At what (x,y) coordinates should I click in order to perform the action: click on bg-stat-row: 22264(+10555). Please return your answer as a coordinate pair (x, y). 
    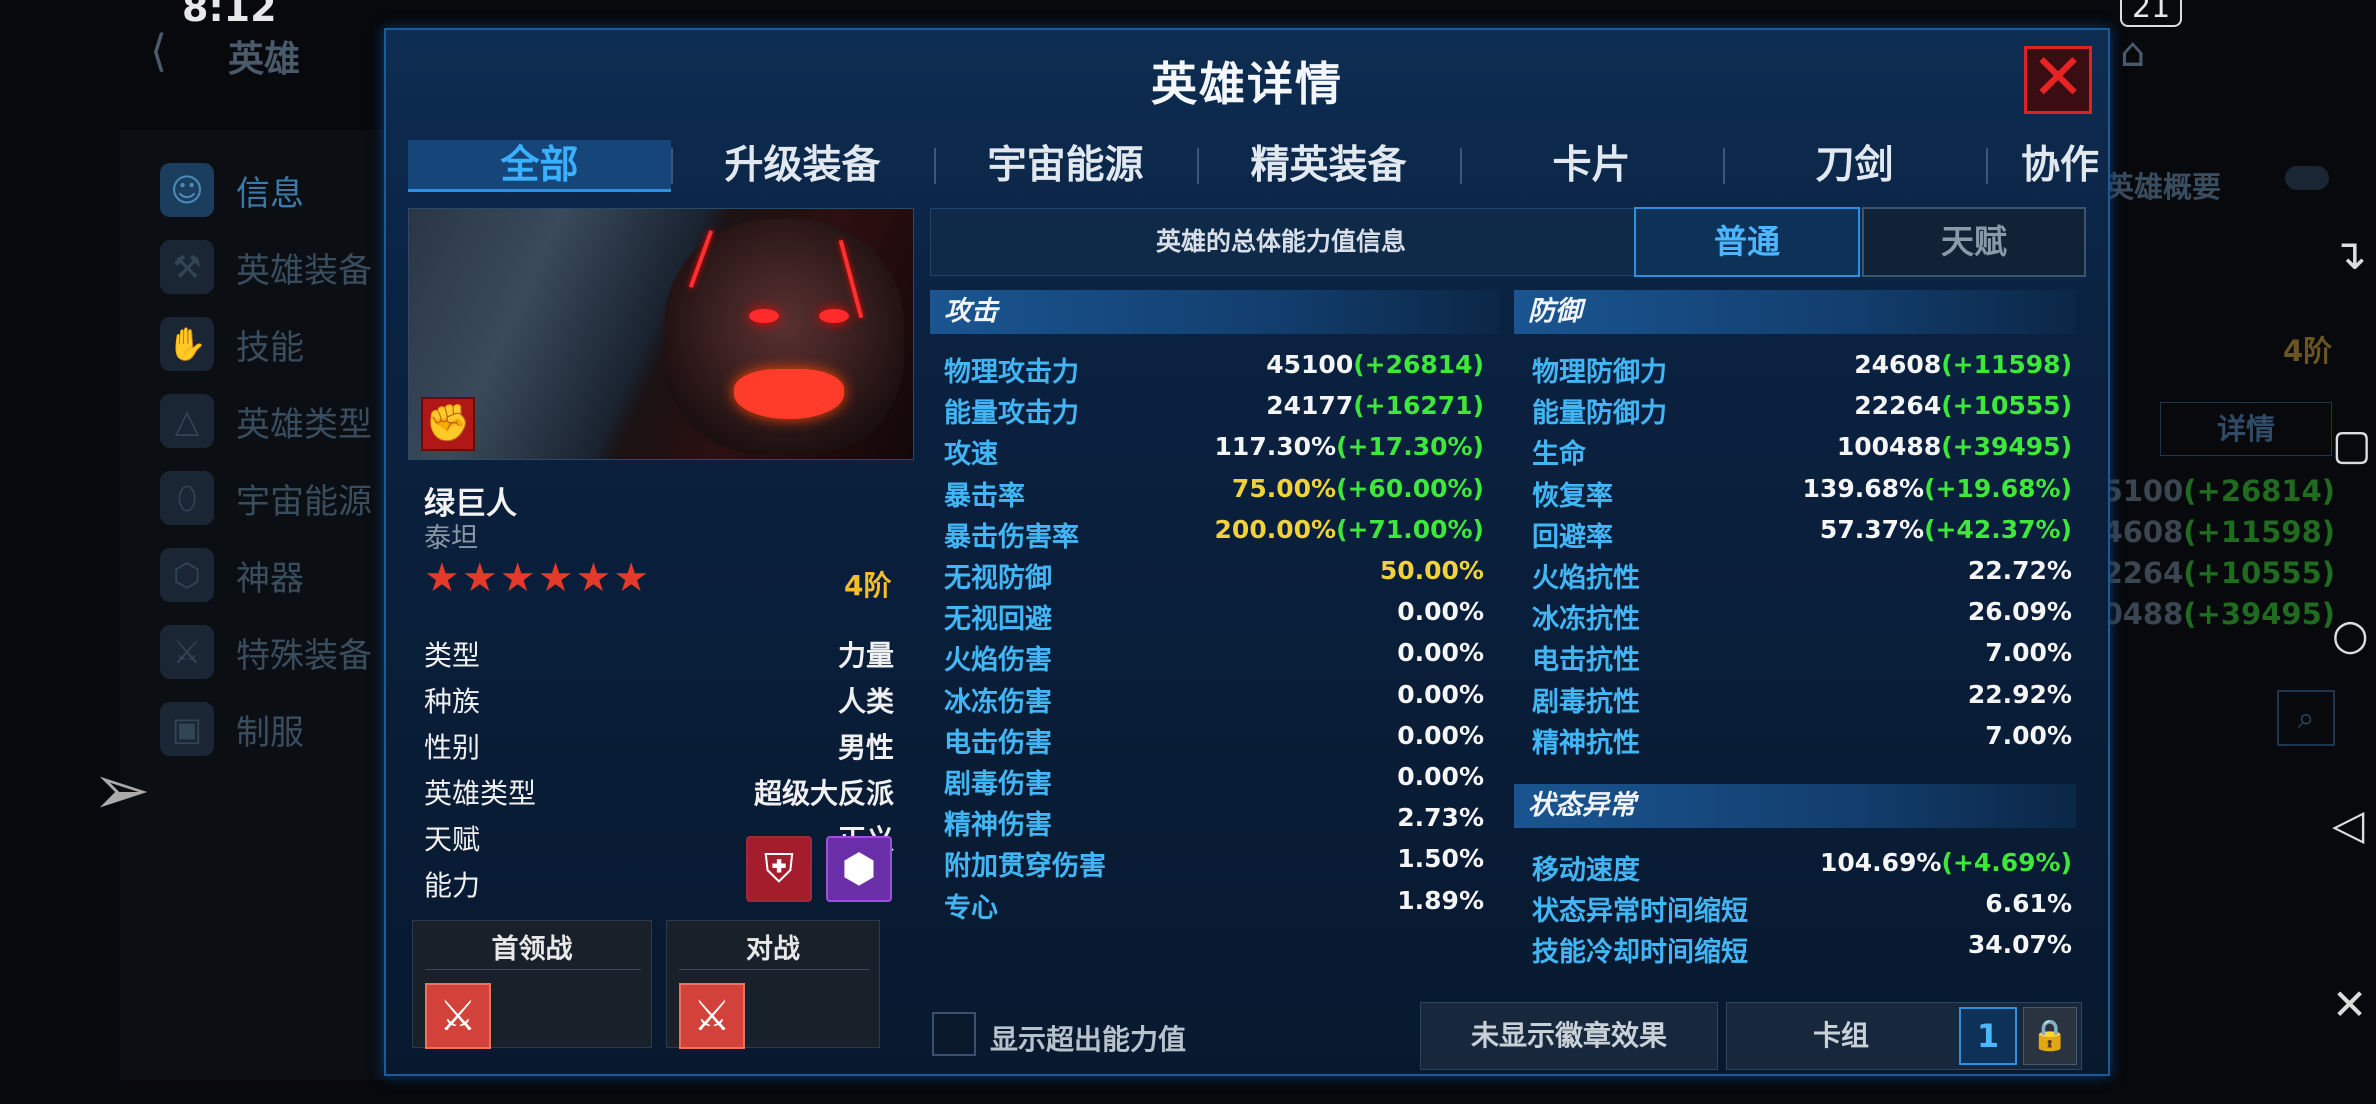
    Looking at the image, I should click on (2208, 573).